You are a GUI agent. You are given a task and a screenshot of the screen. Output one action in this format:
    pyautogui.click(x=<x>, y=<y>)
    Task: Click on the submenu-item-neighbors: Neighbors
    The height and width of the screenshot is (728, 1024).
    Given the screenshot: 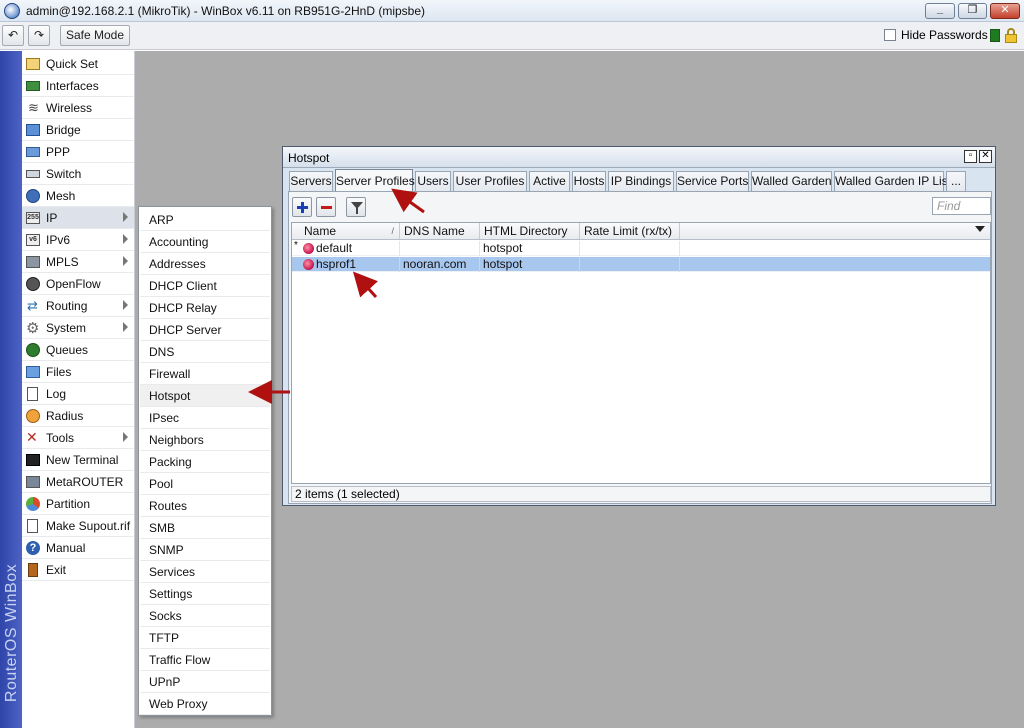 What is the action you would take?
    pyautogui.click(x=205, y=440)
    